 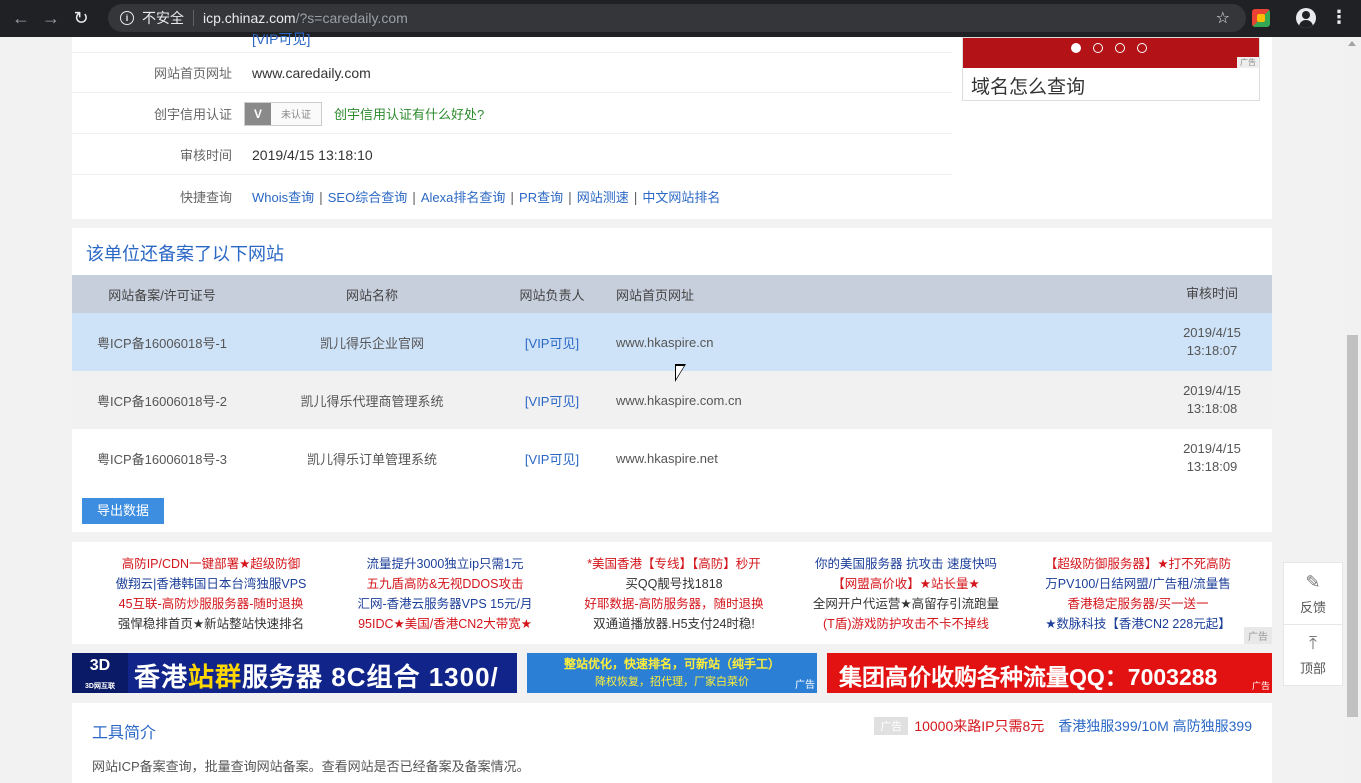 What do you see at coordinates (205, 155) in the screenshot?
I see `review-label: 审核时间` at bounding box center [205, 155].